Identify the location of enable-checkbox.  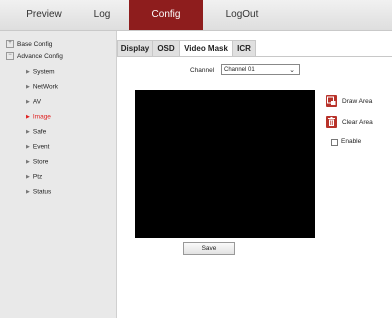
(334, 142).